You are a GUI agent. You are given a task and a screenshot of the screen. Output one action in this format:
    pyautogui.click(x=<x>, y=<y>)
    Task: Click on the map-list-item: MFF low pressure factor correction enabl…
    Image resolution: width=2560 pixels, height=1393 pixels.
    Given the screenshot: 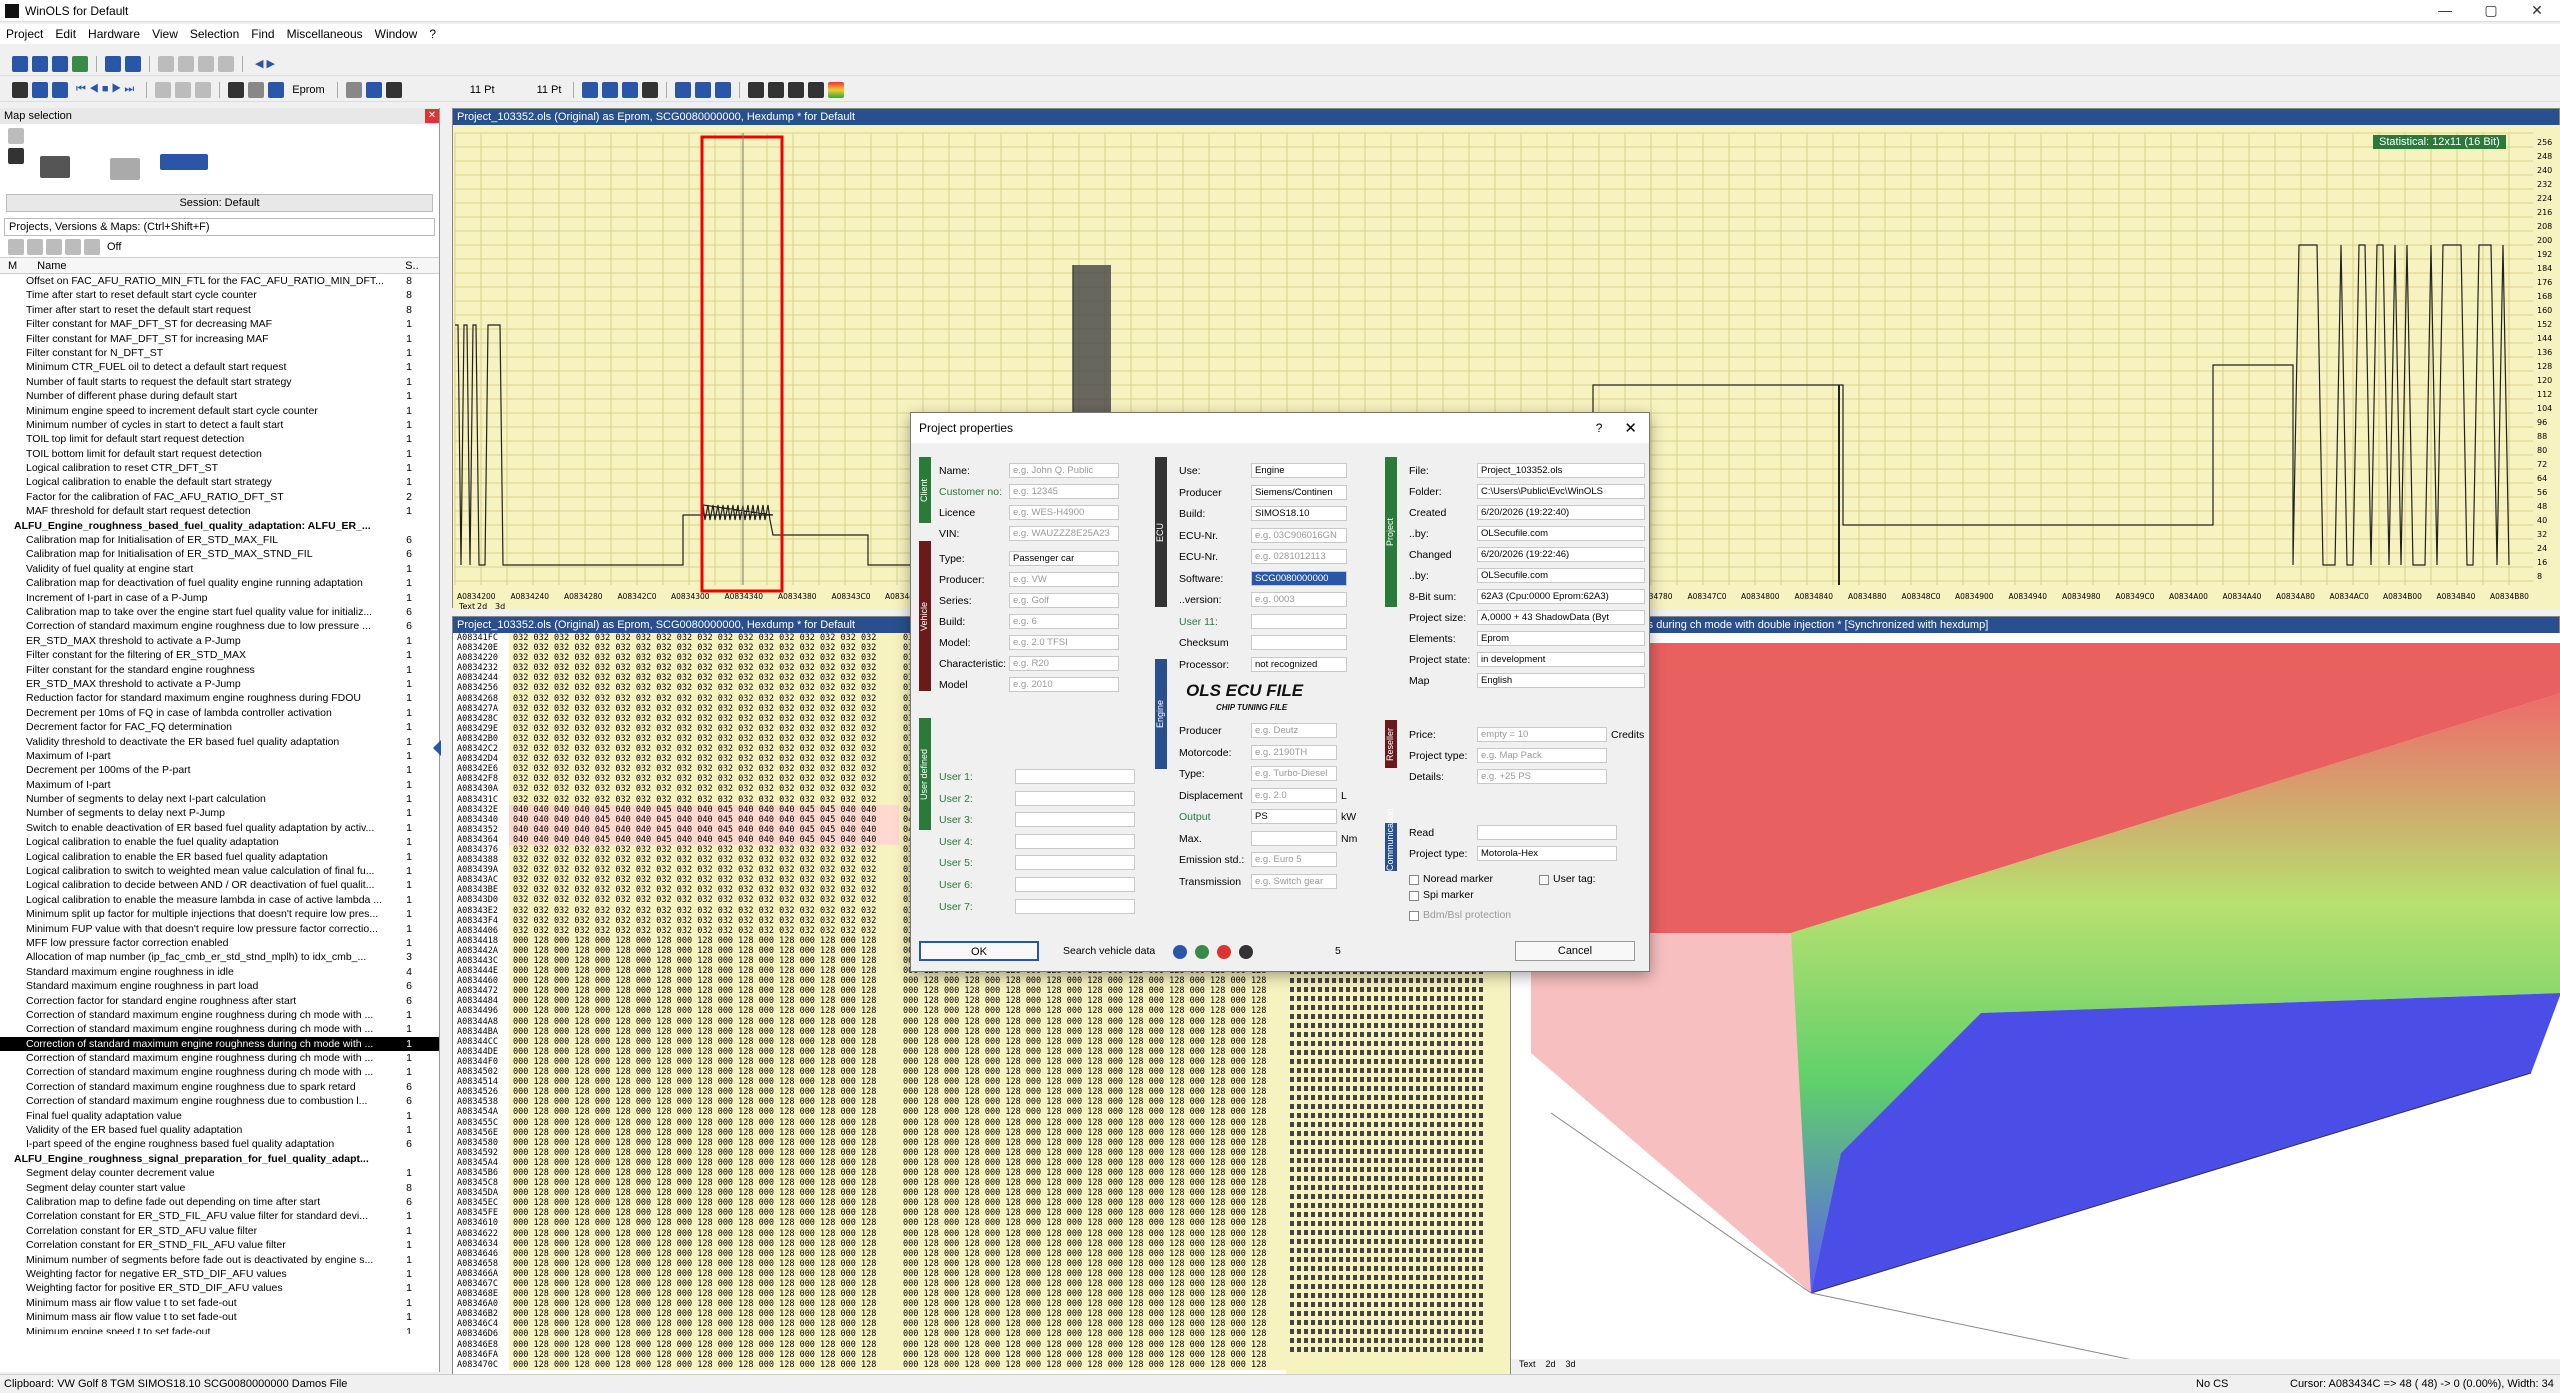 What is the action you would take?
    pyautogui.click(x=219, y=943)
    